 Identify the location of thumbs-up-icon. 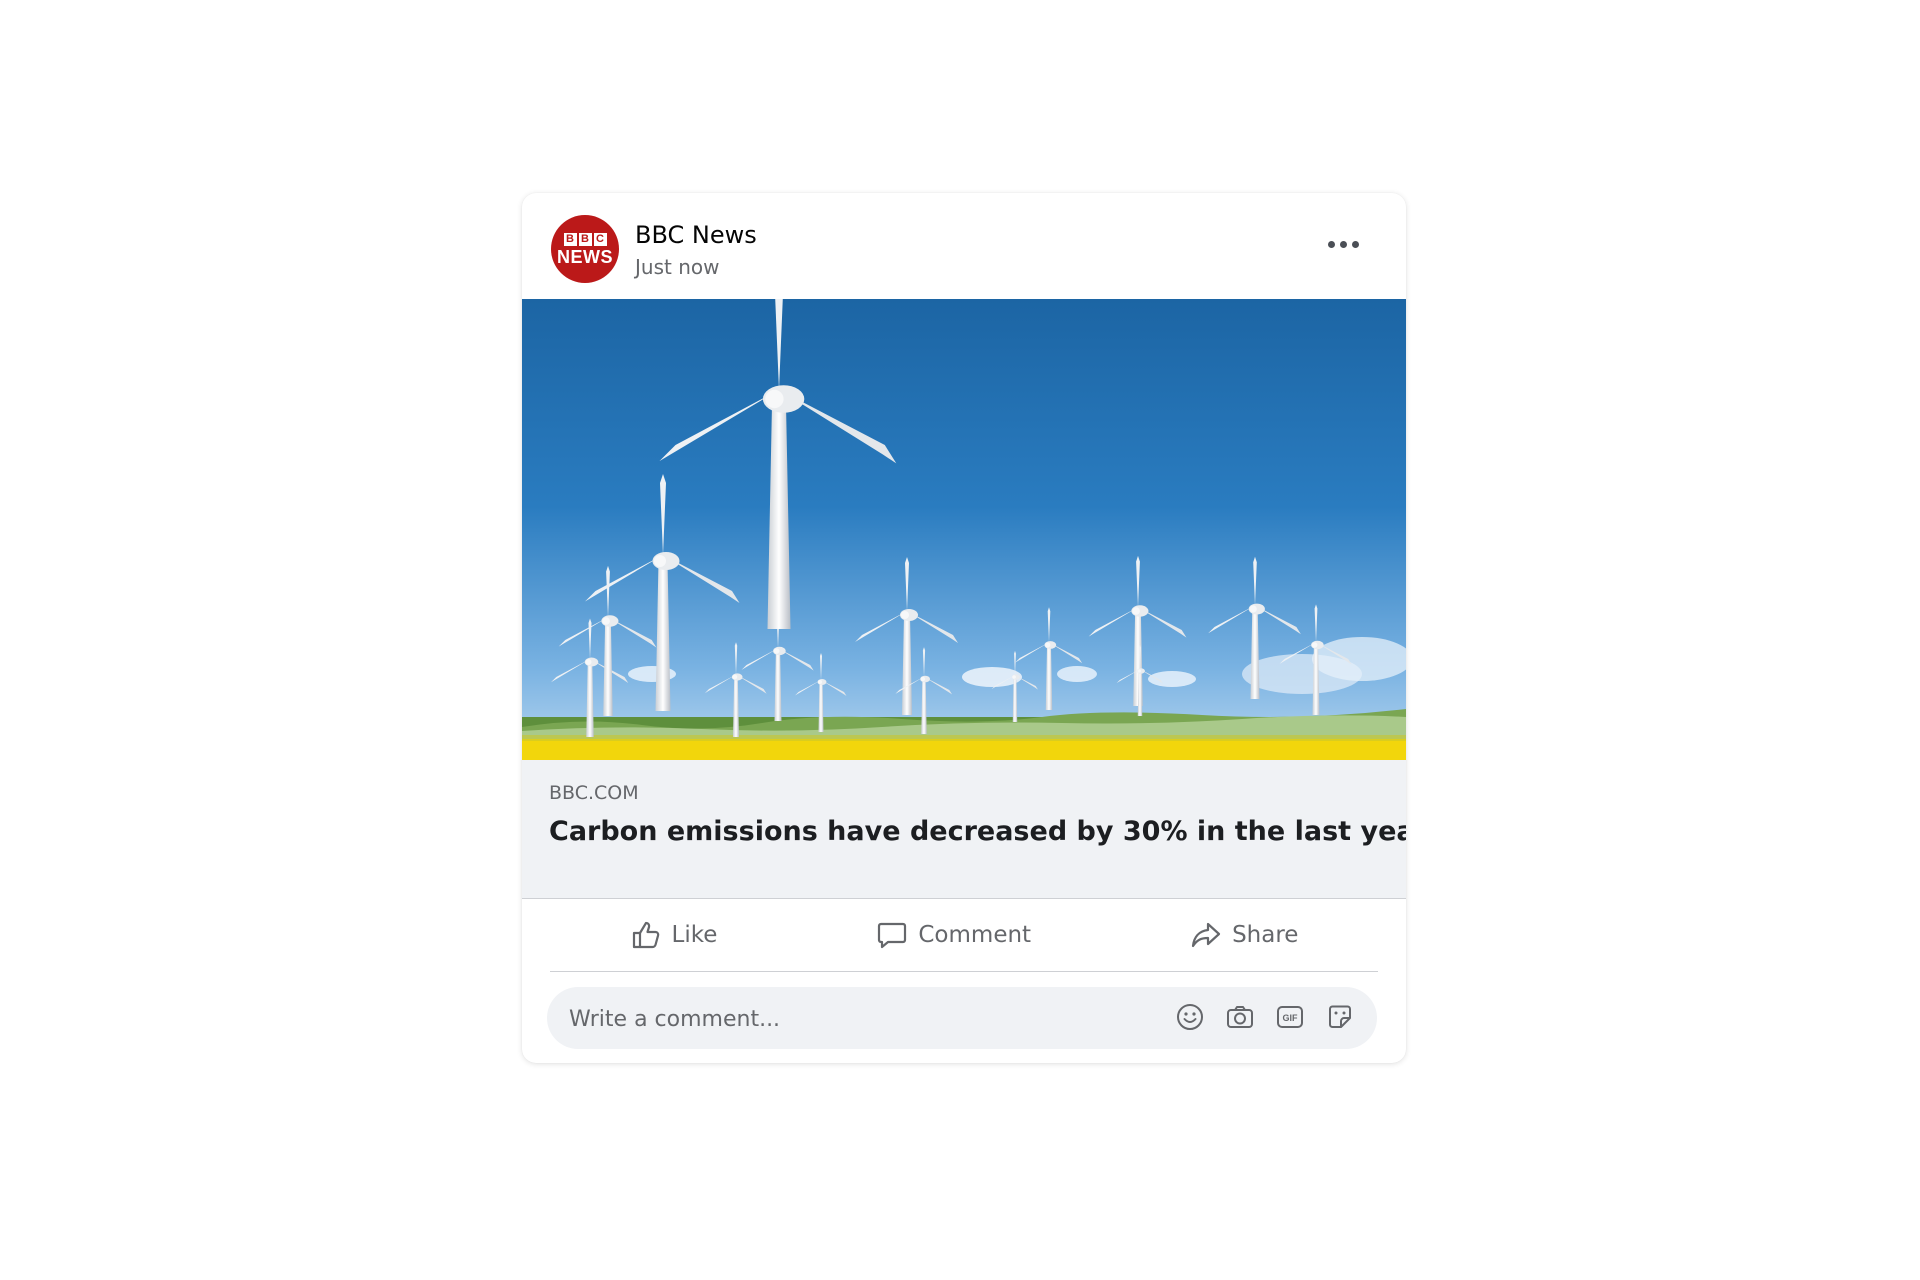
(645, 935).